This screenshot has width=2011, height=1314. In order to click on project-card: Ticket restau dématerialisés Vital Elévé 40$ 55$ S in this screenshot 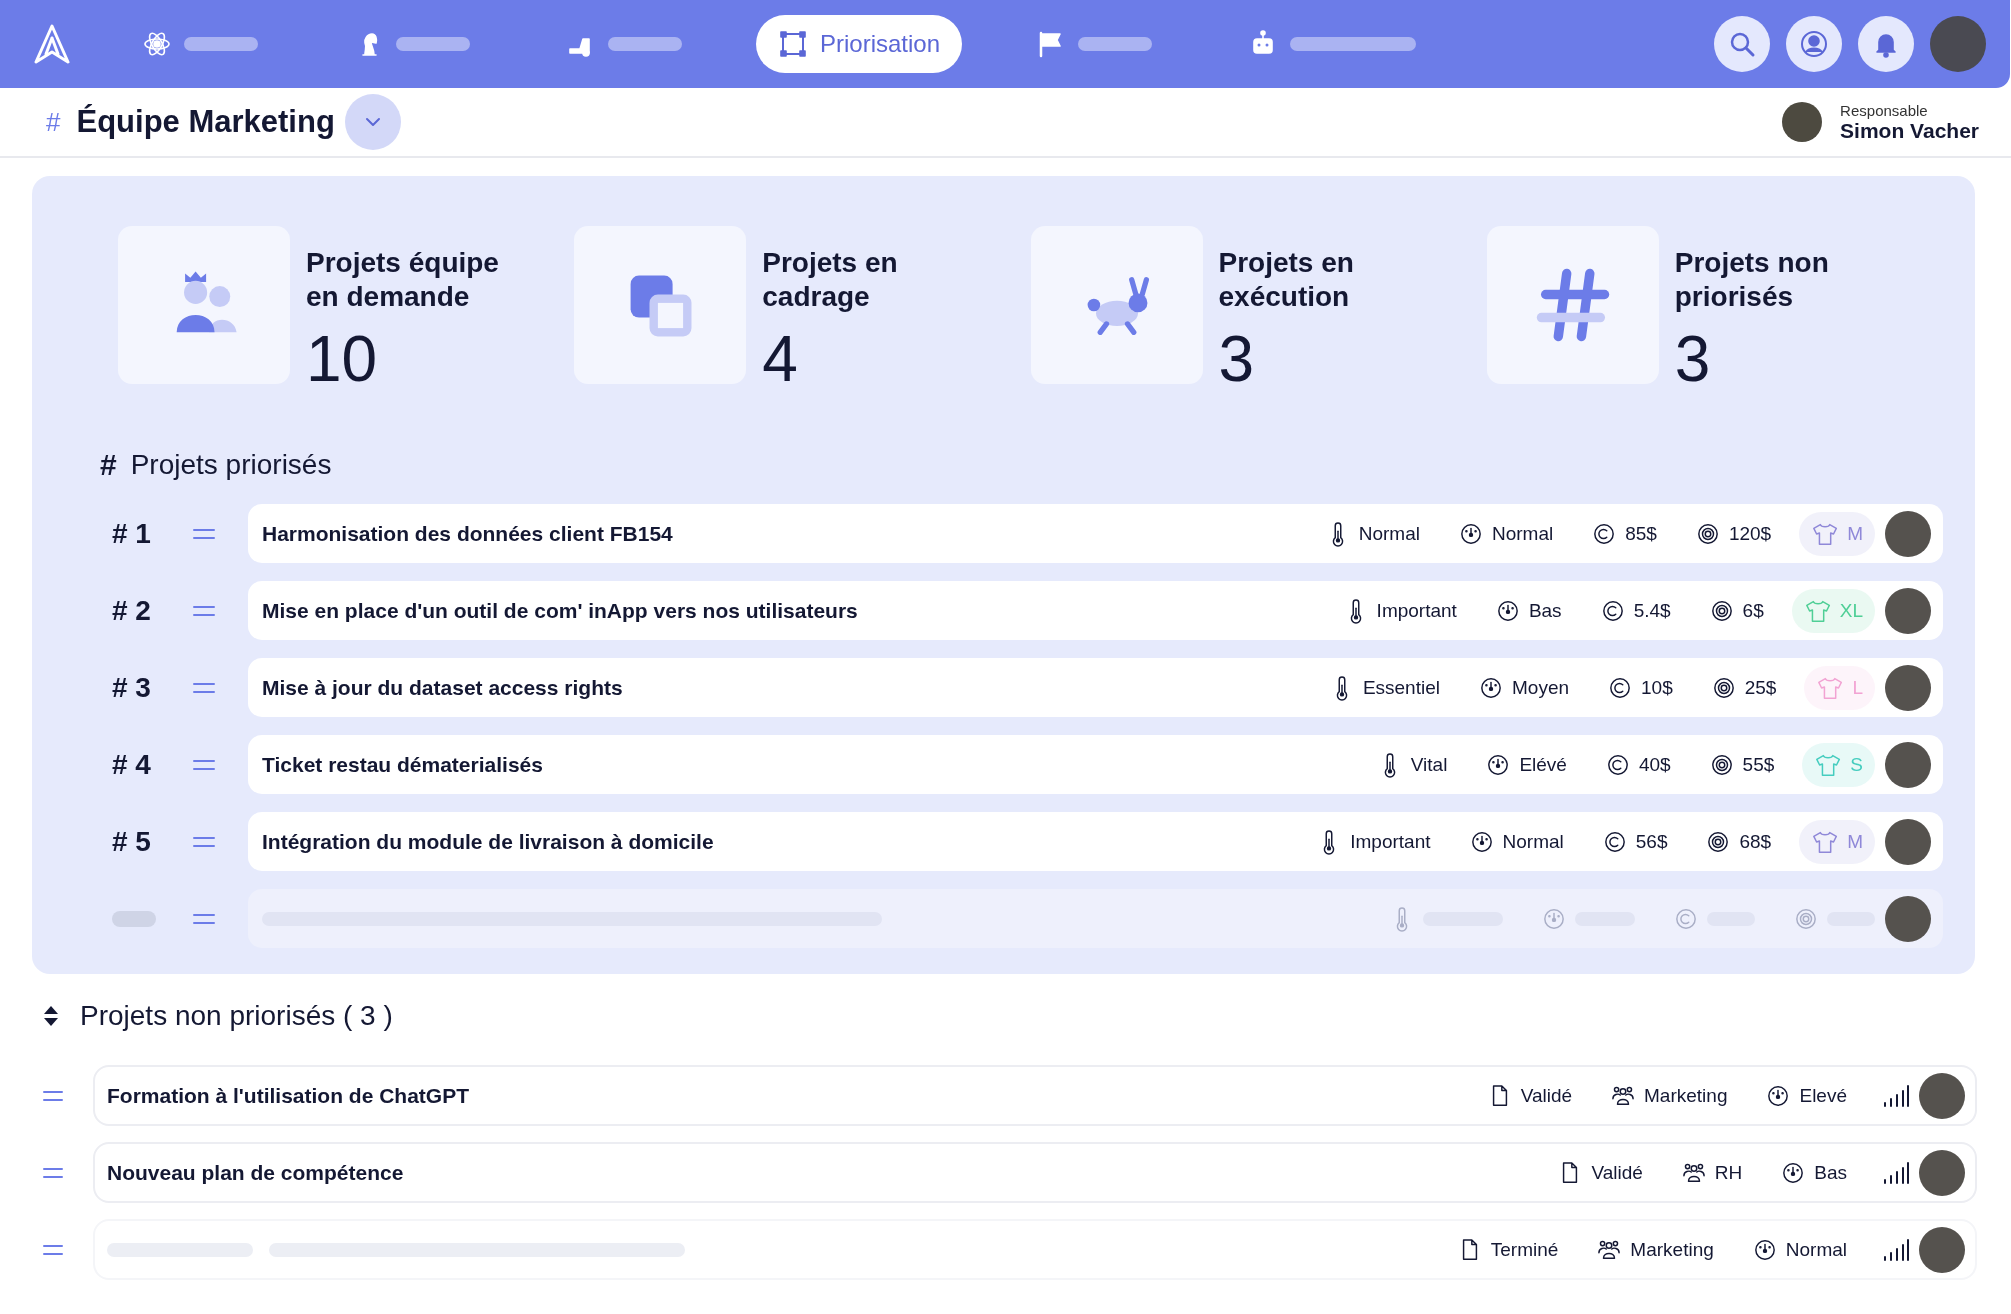, I will do `click(1095, 764)`.